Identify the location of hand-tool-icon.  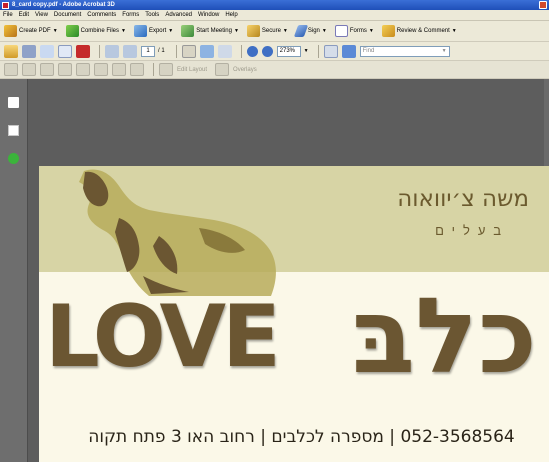
(206, 51).